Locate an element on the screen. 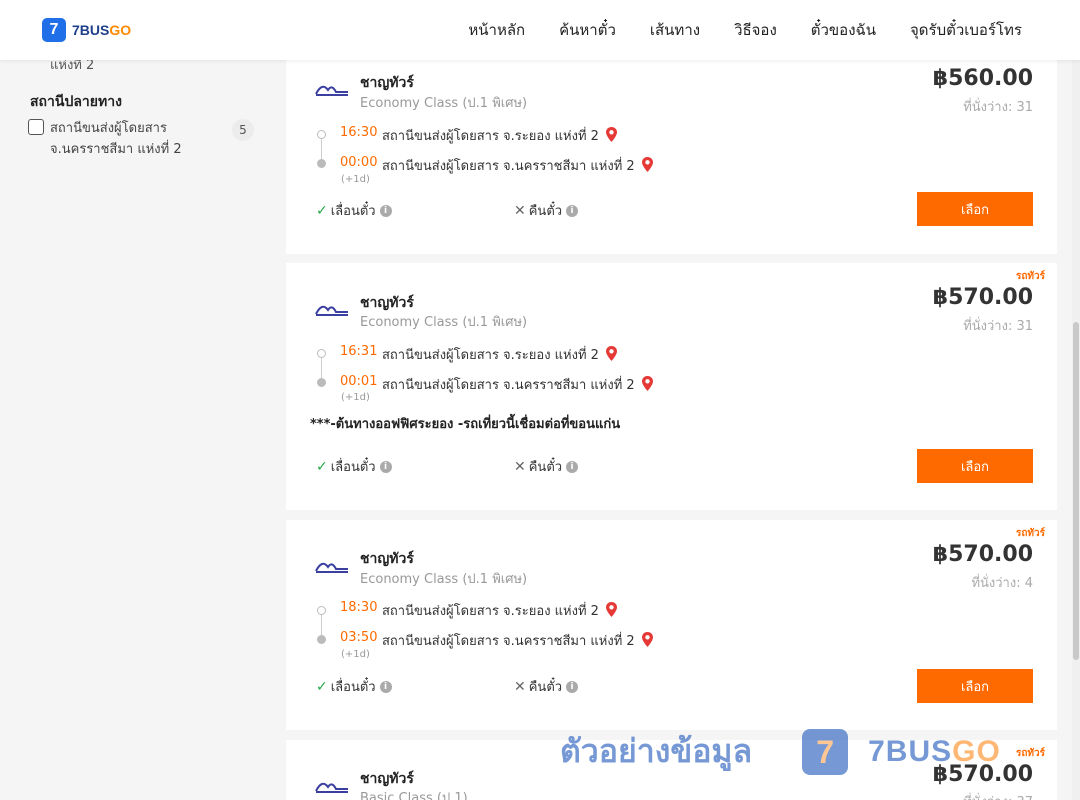 The height and width of the screenshot is (800, 1080). site-logo: 7 7BUSGO is located at coordinates (86, 30).